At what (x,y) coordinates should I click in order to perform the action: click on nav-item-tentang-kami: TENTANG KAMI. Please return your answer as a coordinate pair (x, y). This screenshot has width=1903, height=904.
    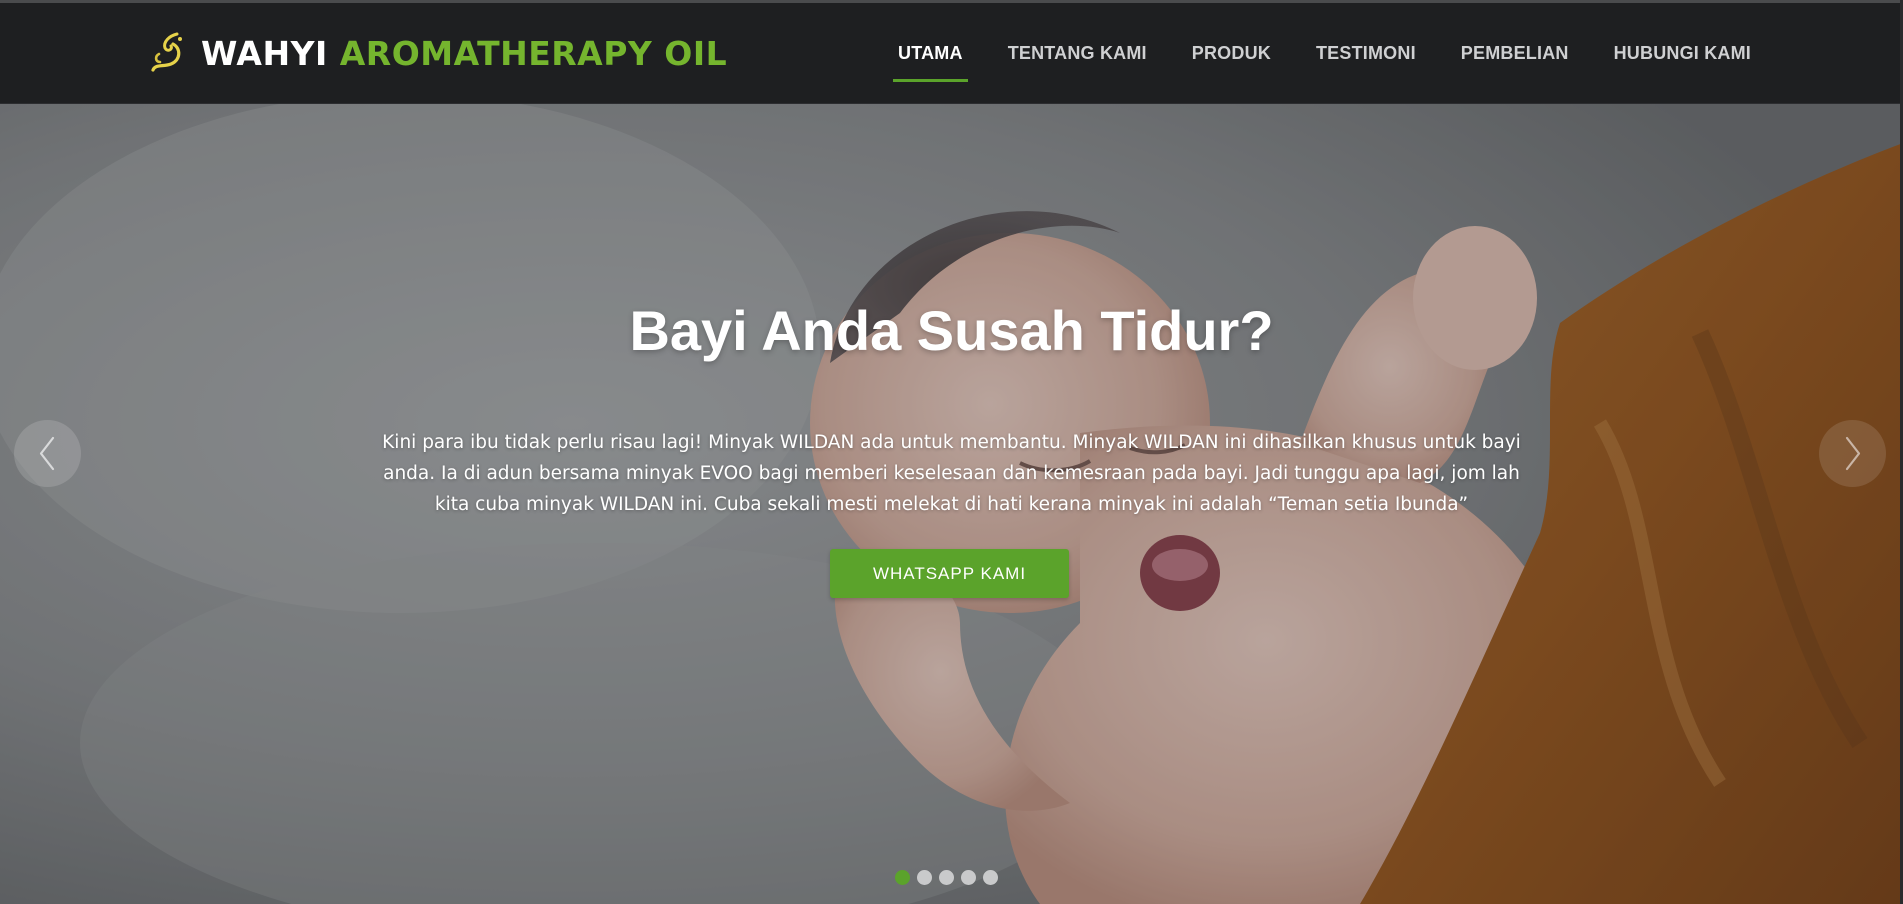
    Looking at the image, I should click on (1077, 53).